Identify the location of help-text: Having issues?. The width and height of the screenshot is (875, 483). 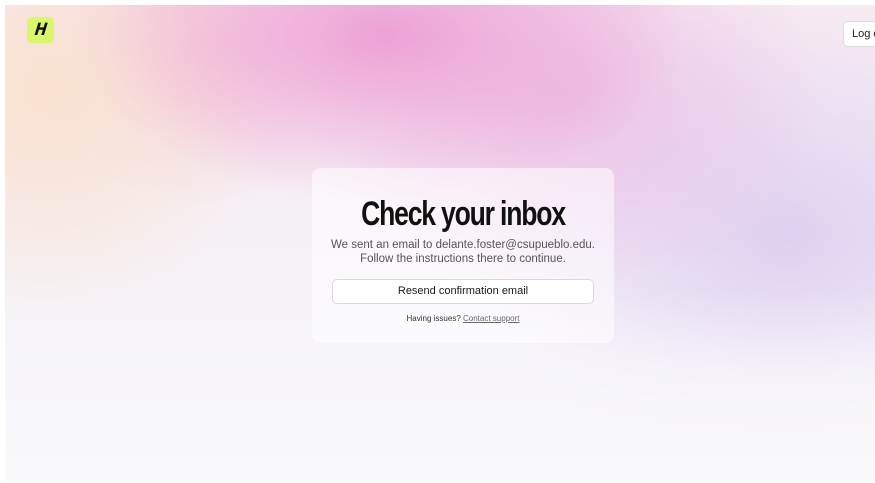
(433, 318).